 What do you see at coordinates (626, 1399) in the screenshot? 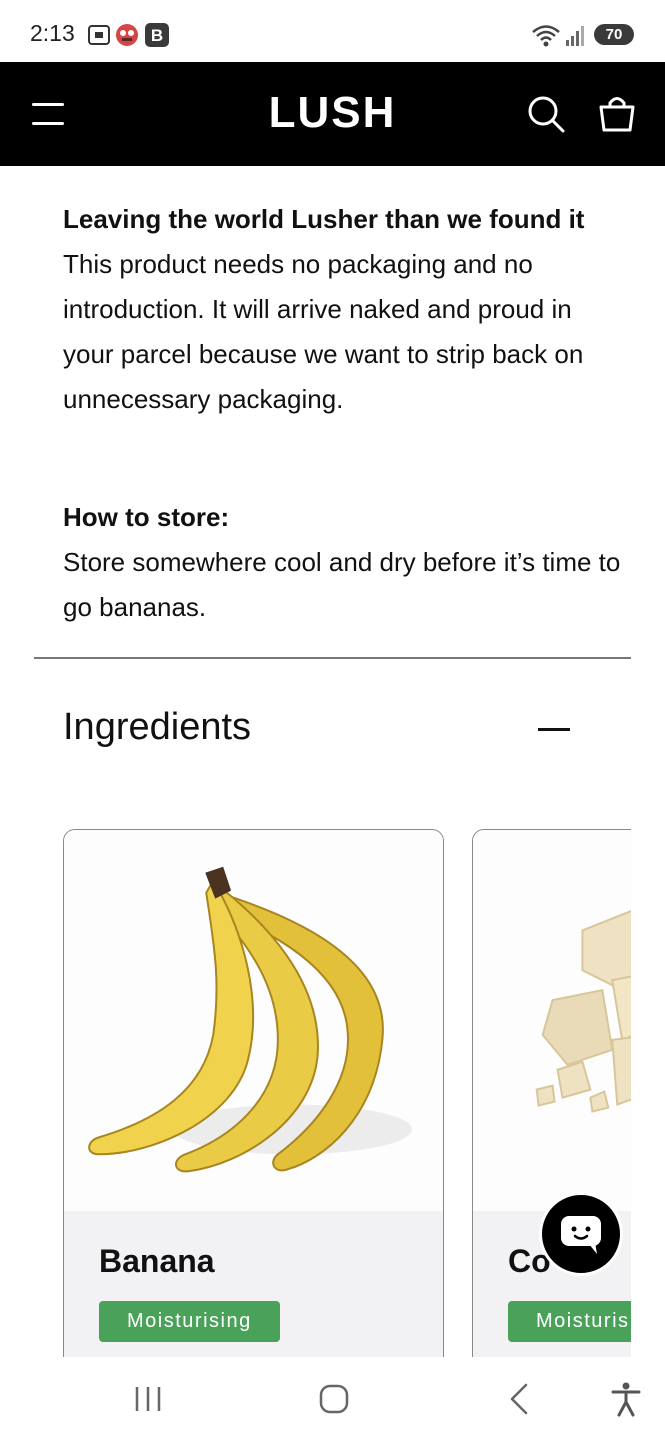
I see `accessibility-icon` at bounding box center [626, 1399].